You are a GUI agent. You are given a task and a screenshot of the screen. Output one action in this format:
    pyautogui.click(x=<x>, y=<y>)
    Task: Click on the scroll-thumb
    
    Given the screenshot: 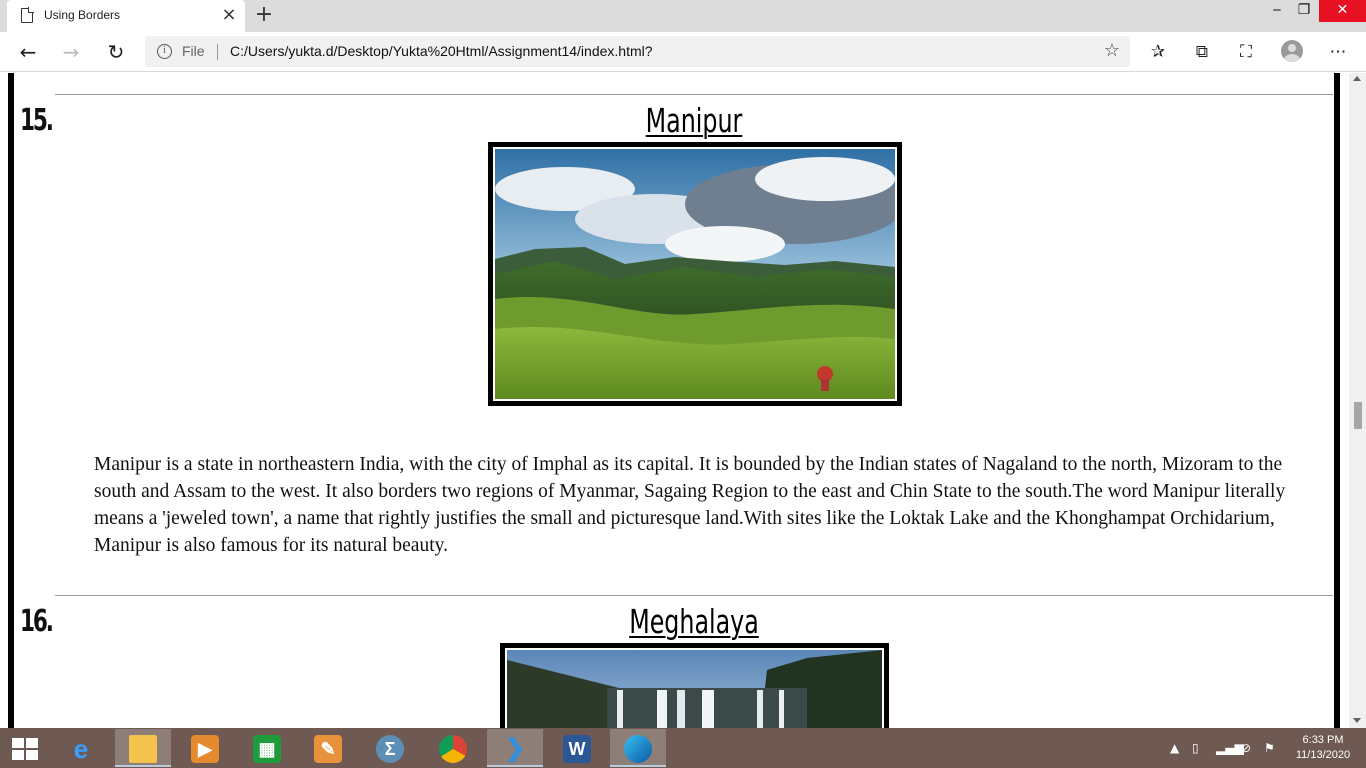 What is the action you would take?
    pyautogui.click(x=1358, y=415)
    